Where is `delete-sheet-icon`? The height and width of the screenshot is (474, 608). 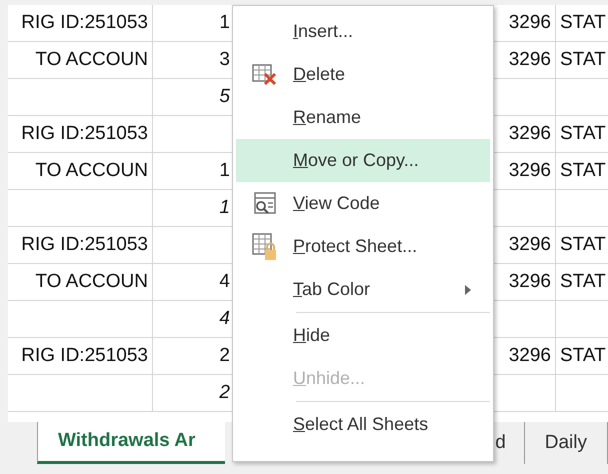 delete-sheet-icon is located at coordinates (265, 74).